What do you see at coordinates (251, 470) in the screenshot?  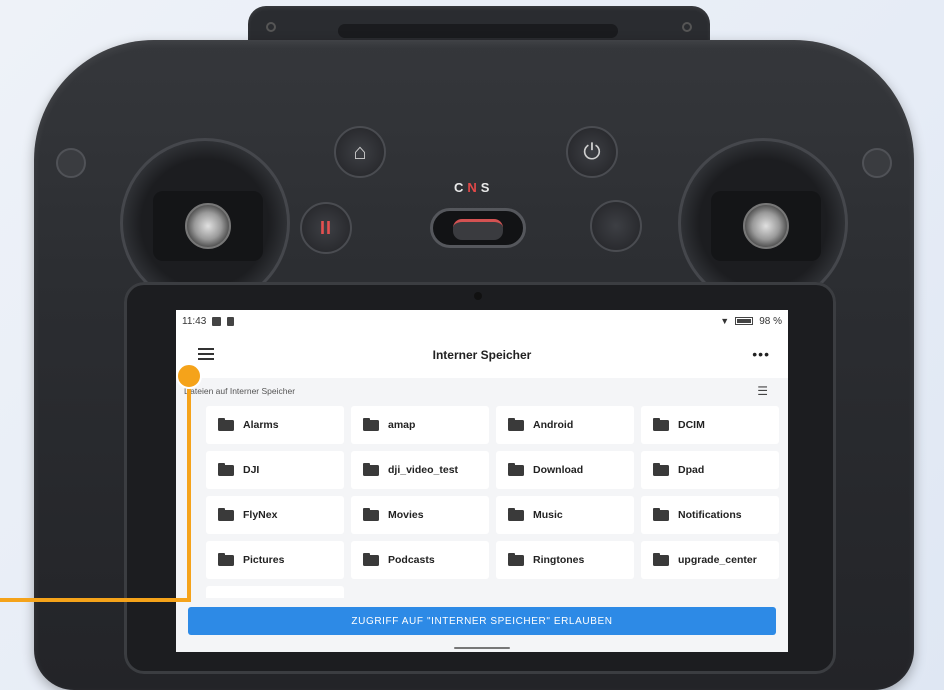 I see `folder-label: DJI` at bounding box center [251, 470].